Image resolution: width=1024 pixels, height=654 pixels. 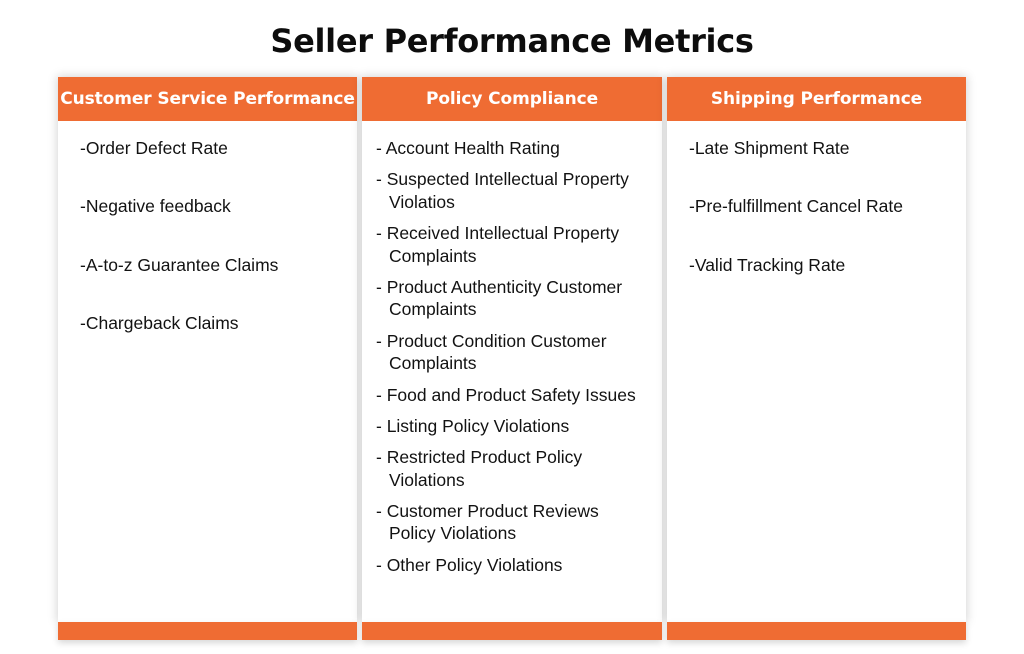 What do you see at coordinates (512, 41) in the screenshot?
I see `page-title: Seller Performance Metrics` at bounding box center [512, 41].